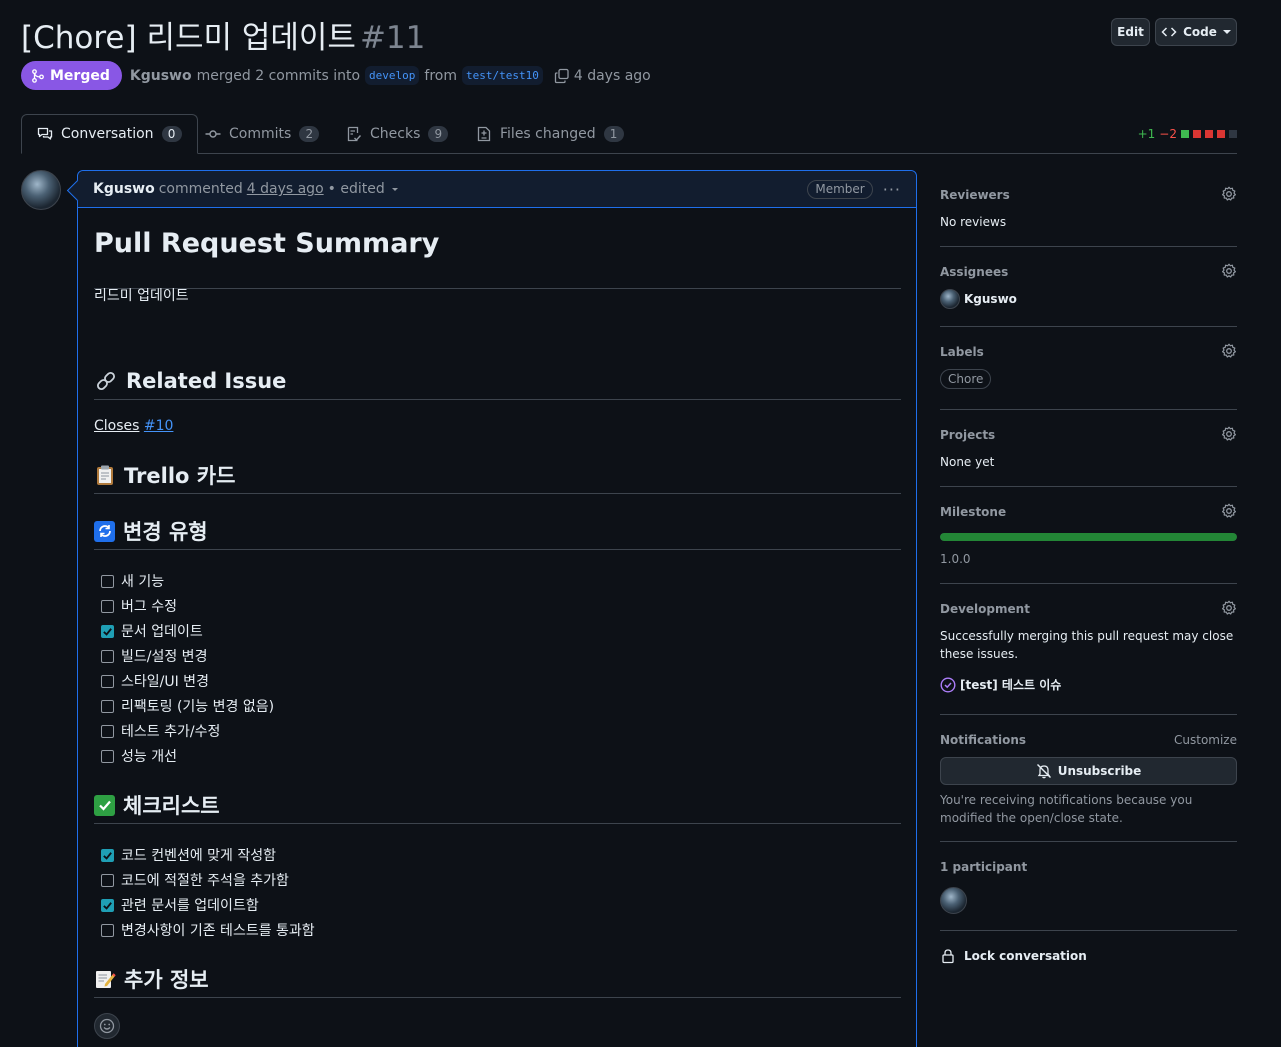  What do you see at coordinates (1196, 32) in the screenshot?
I see `code-button: Code` at bounding box center [1196, 32].